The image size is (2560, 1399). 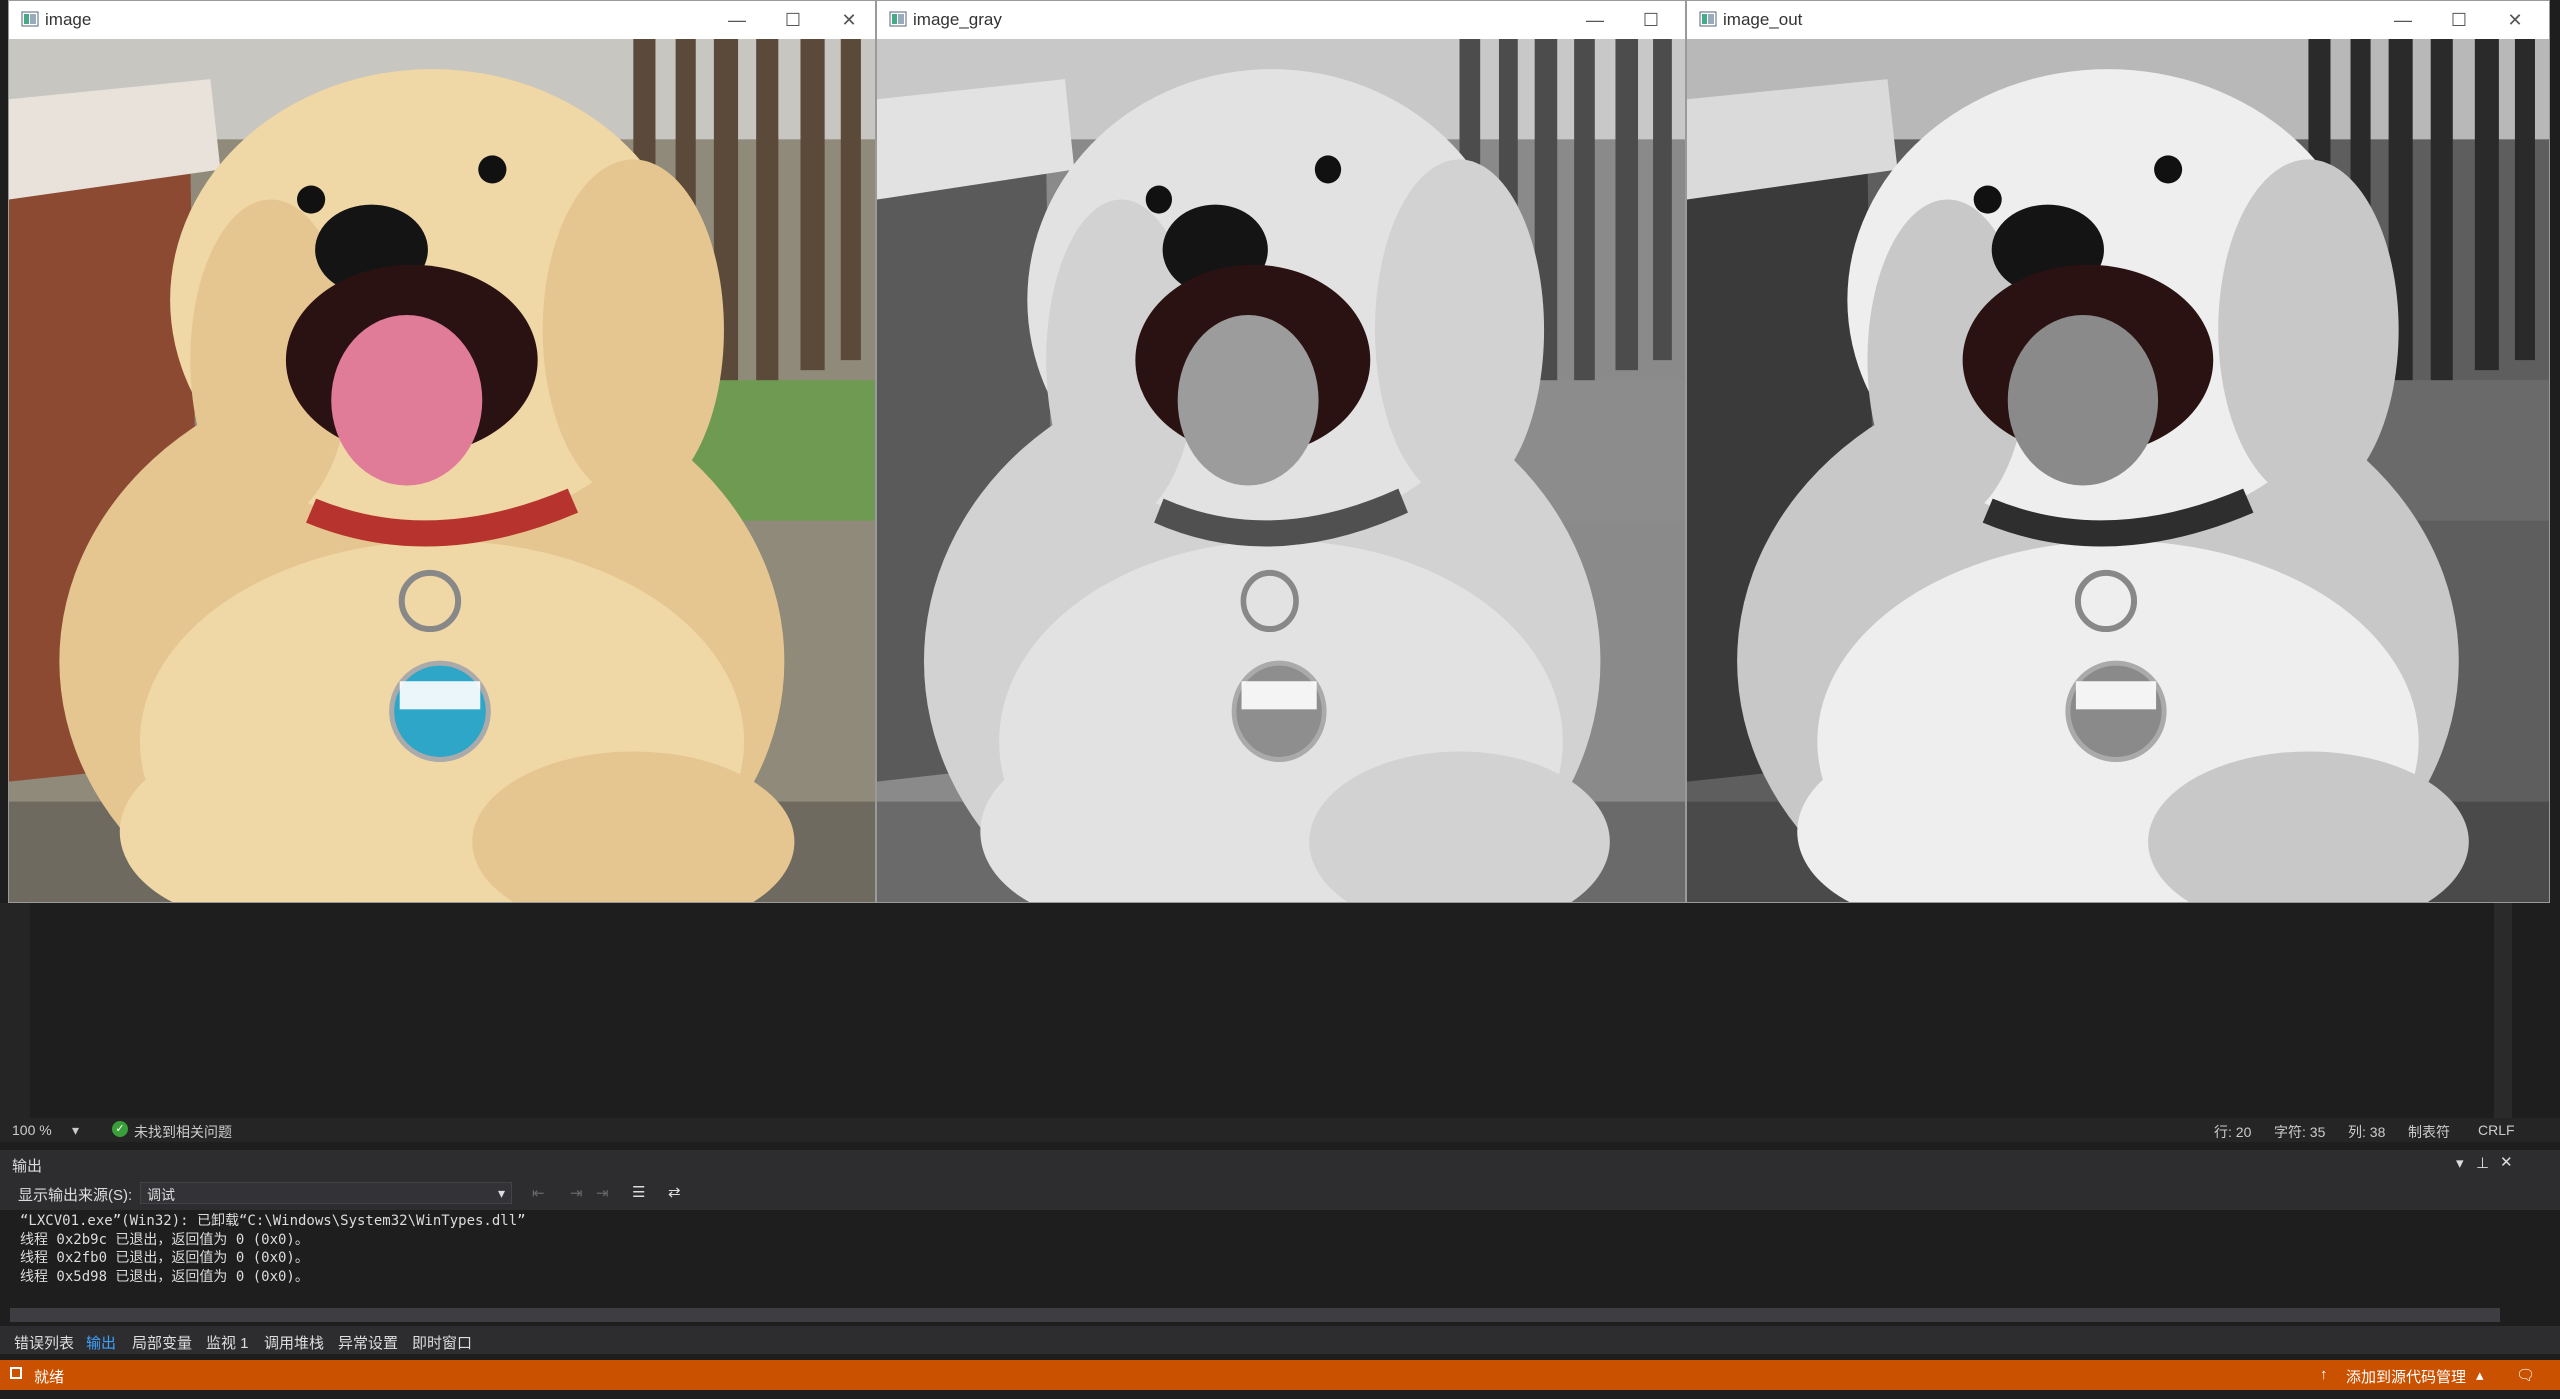 What do you see at coordinates (2460, 1163) in the screenshot?
I see `panel-dropdown-icon: ▾` at bounding box center [2460, 1163].